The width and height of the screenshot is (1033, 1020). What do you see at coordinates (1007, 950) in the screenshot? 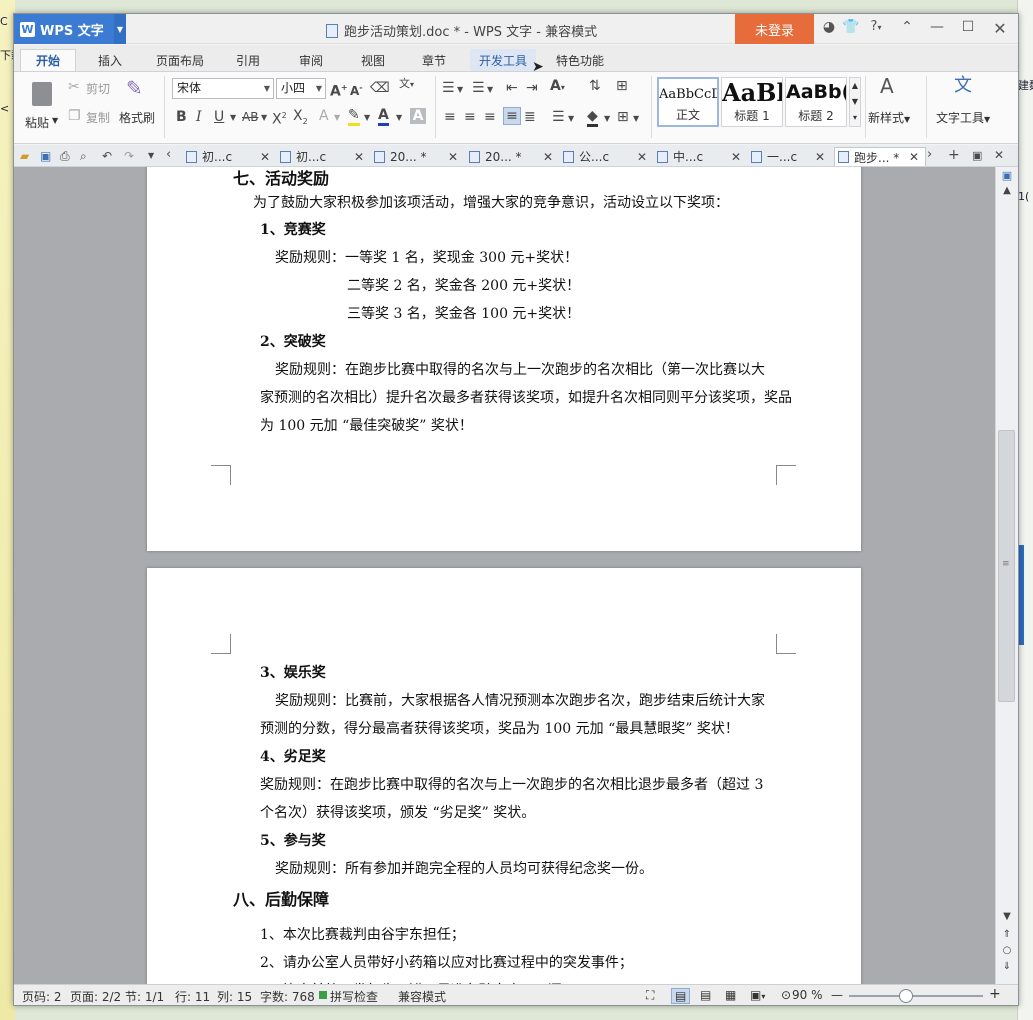
I see `select-browse-object-icon: ○` at bounding box center [1007, 950].